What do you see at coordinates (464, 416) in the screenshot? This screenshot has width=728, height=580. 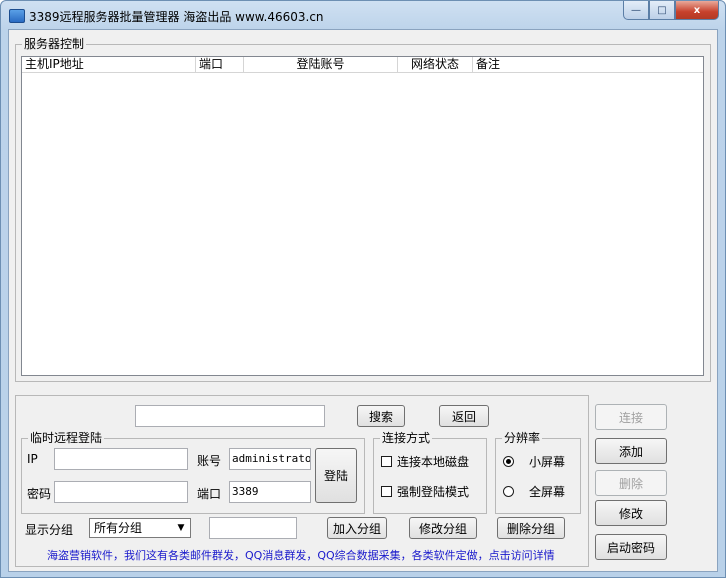 I see `back-button: 返回` at bounding box center [464, 416].